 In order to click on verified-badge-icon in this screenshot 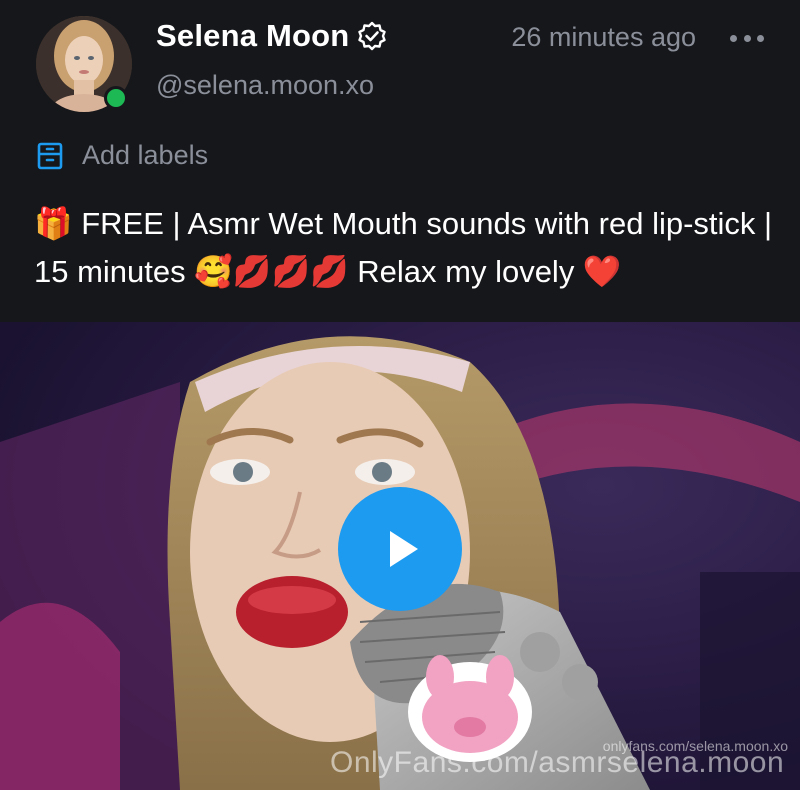, I will do `click(372, 36)`.